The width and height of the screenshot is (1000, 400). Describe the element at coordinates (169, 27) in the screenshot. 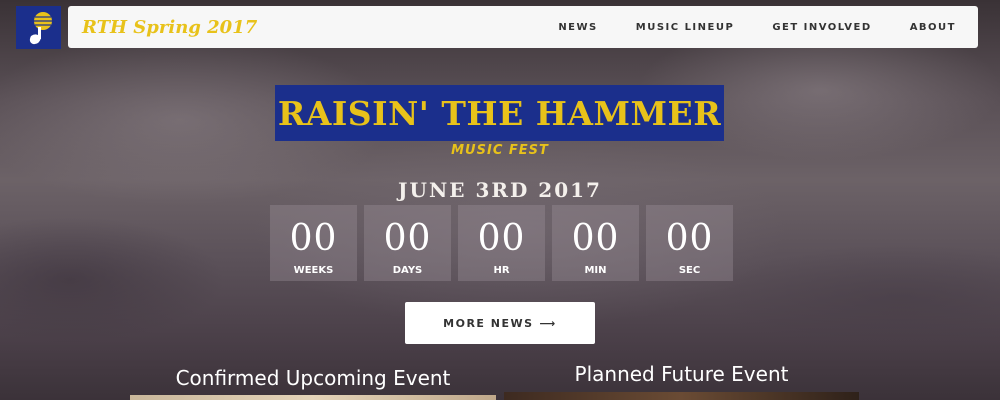

I see `brand-link: RTH Spring 2017` at that location.